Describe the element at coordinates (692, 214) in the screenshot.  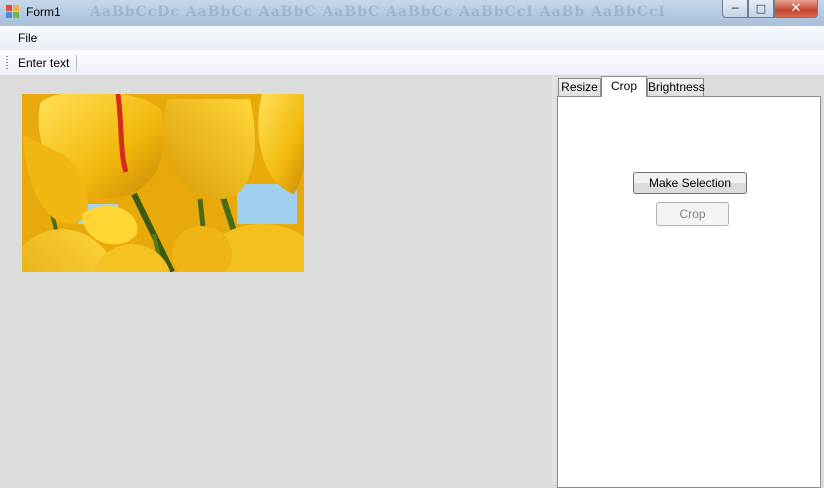
I see `crop-button: Crop` at that location.